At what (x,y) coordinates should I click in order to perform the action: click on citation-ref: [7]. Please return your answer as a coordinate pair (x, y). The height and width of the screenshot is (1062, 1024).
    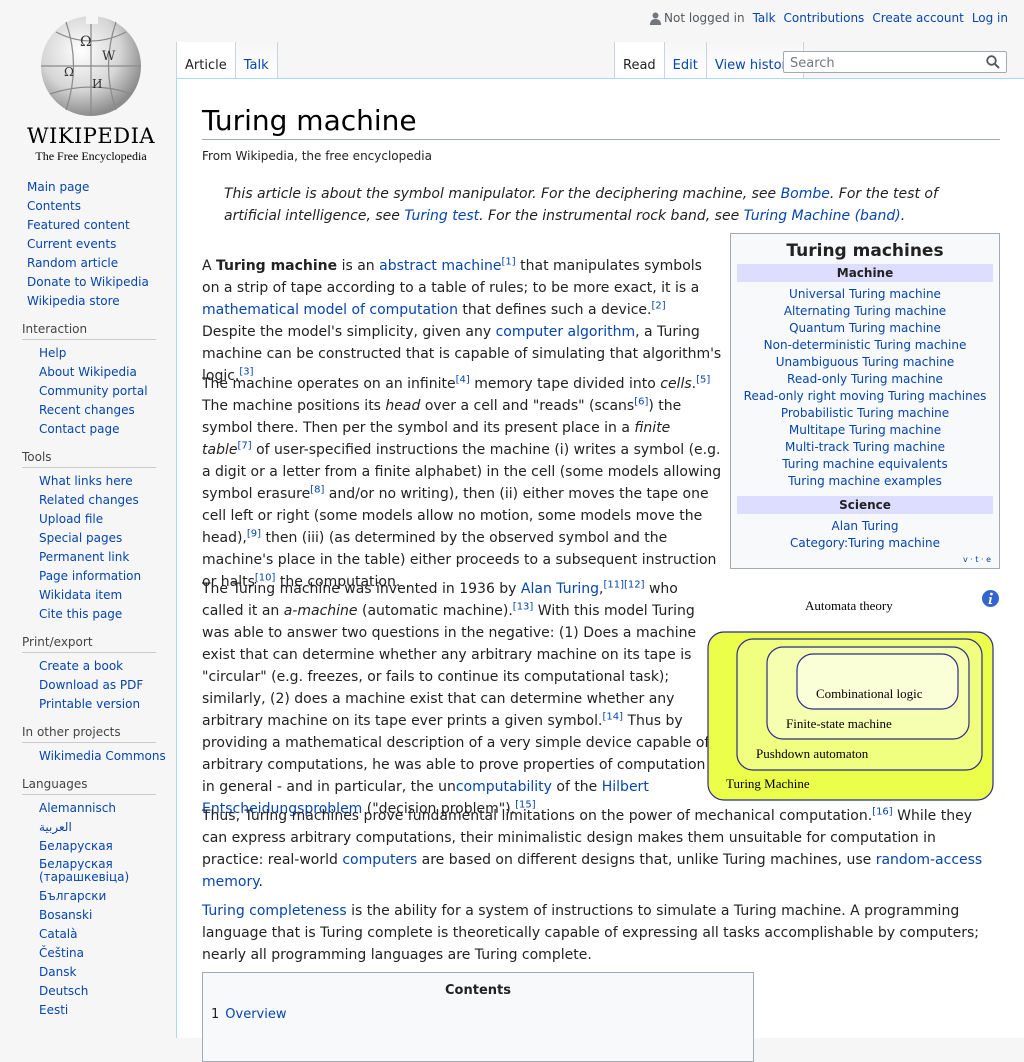
    Looking at the image, I should click on (244, 445).